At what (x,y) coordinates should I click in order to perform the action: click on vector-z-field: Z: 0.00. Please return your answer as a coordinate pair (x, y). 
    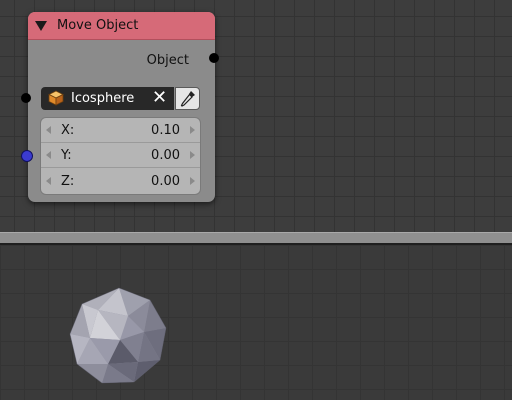
    Looking at the image, I should click on (120, 181).